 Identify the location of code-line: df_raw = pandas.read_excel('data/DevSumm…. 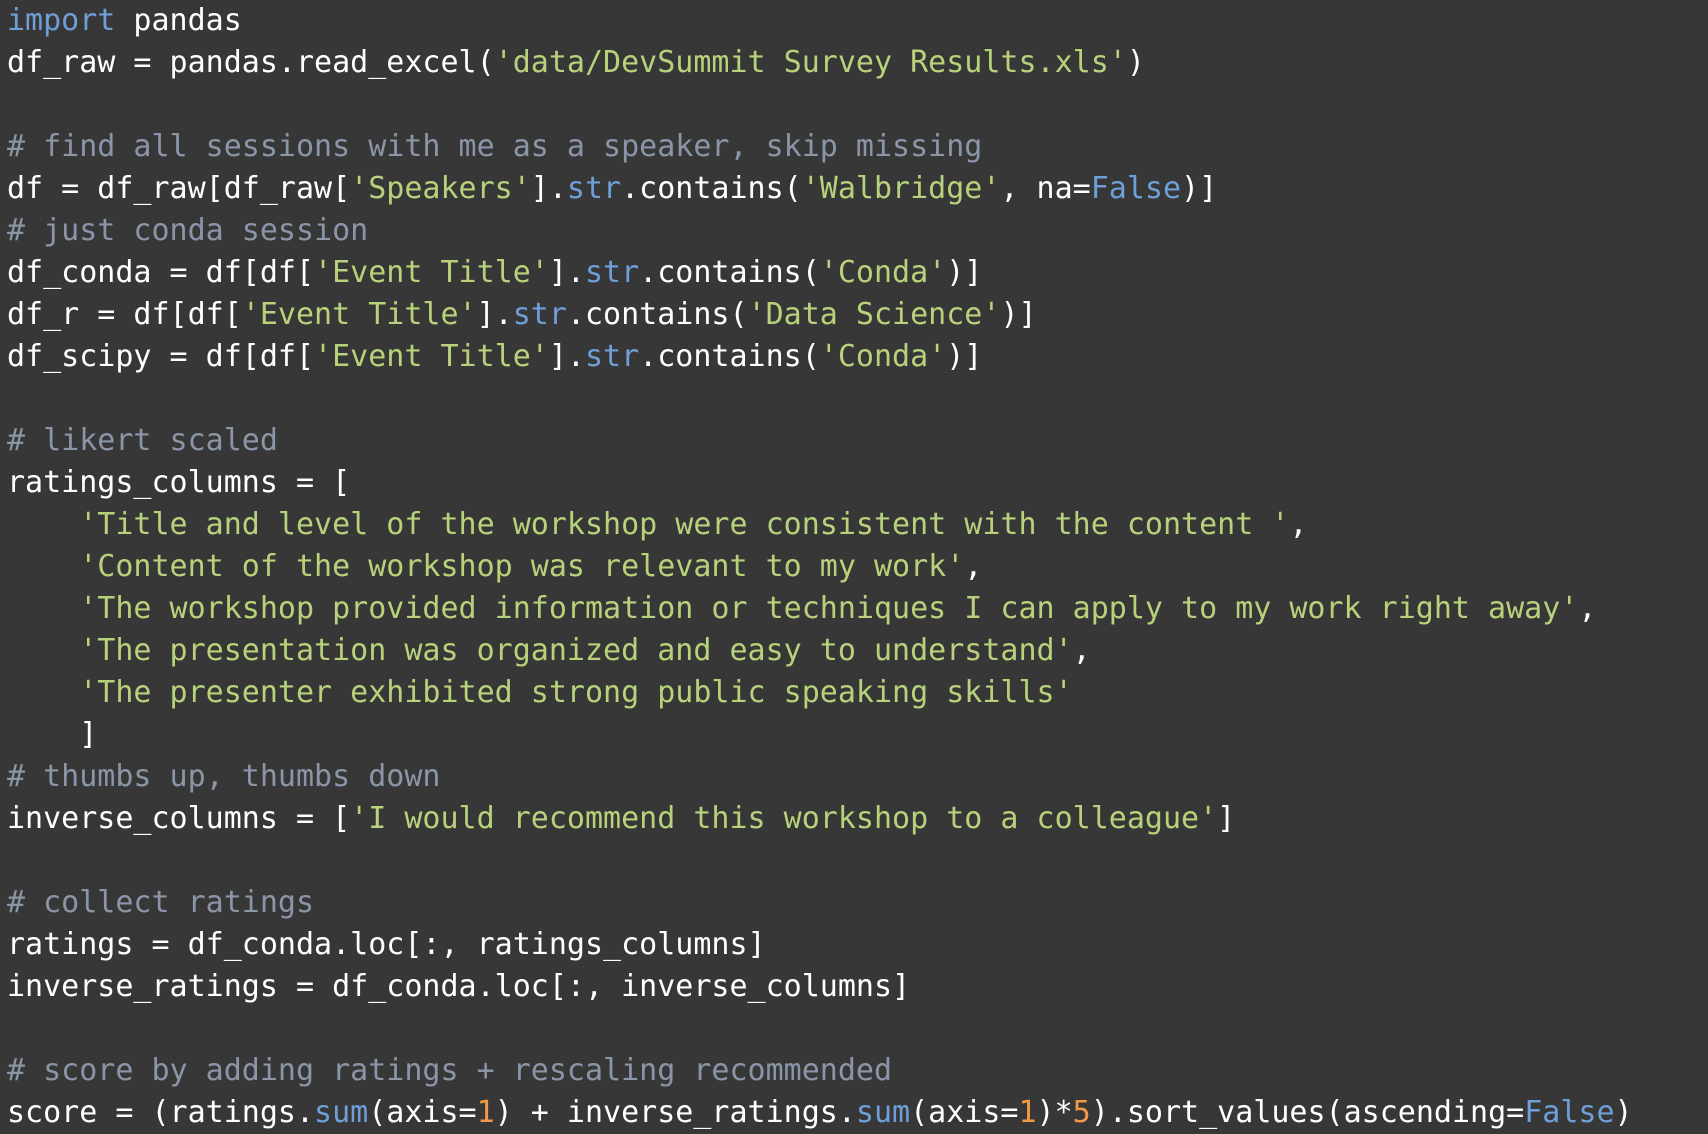
(857, 63).